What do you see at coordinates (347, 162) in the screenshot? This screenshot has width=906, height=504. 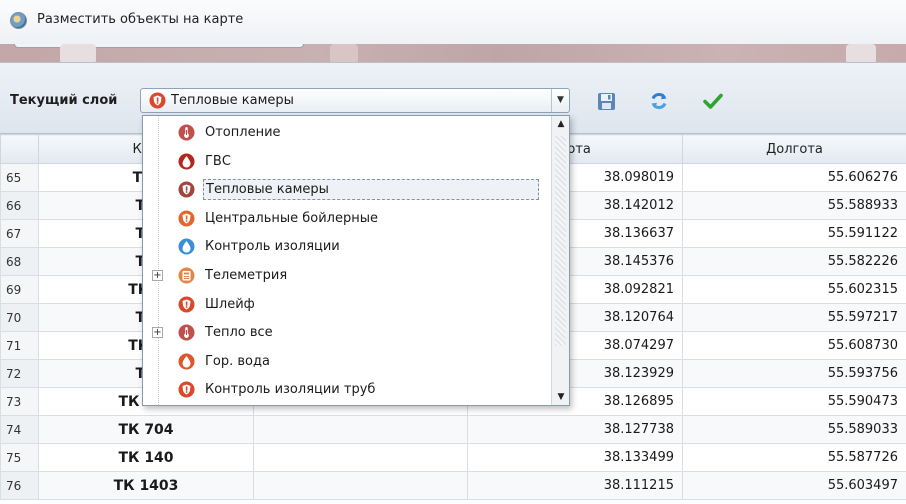 I see `layer-option: ГВС` at bounding box center [347, 162].